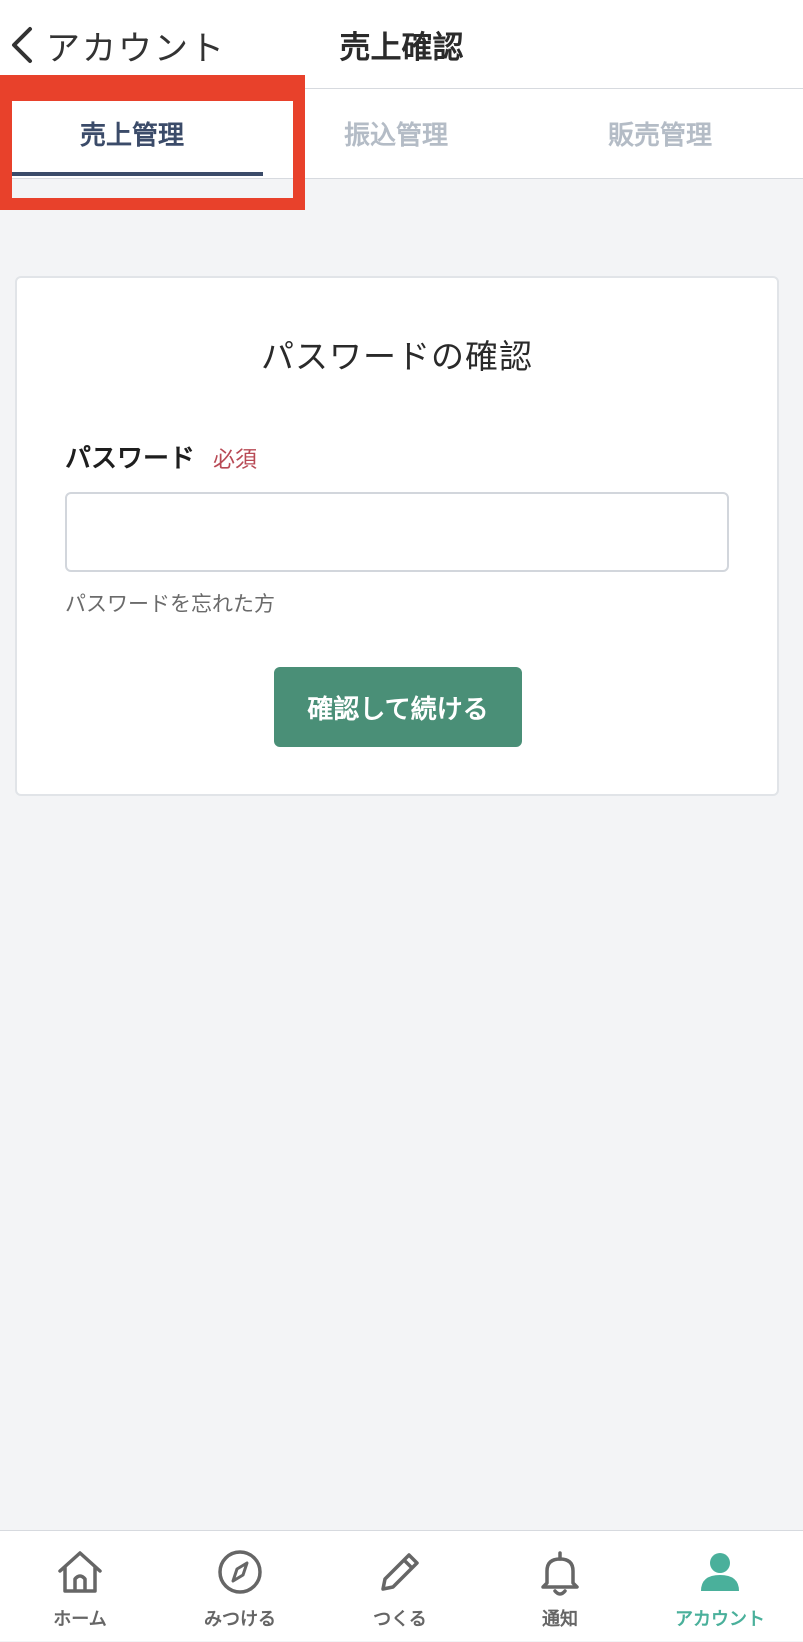  I want to click on tab-label: 売上管理, so click(131, 136).